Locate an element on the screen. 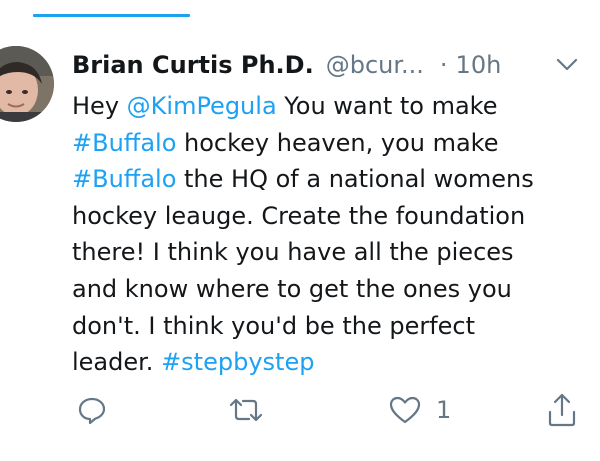 The image size is (600, 461). share-button is located at coordinates (562, 410).